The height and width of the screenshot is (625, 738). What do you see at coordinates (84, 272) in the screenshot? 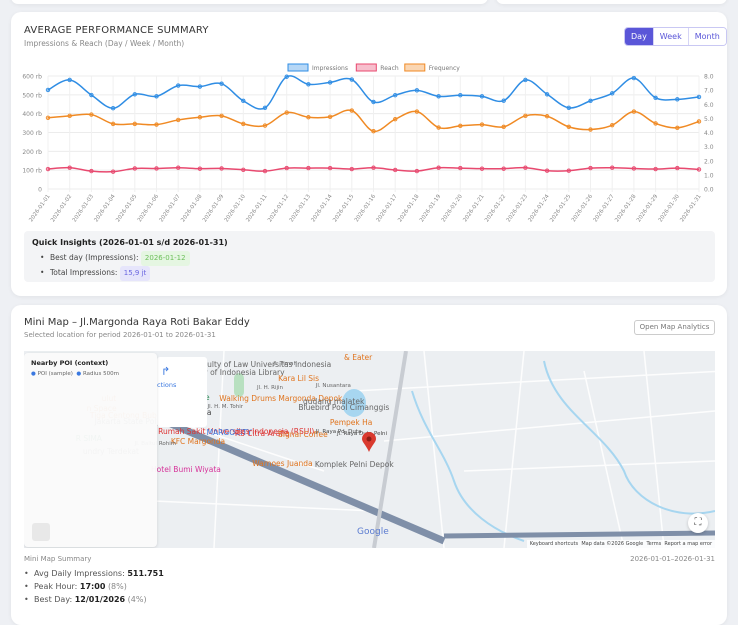
I see `total-impressions-label: Total Impressions:` at bounding box center [84, 272].